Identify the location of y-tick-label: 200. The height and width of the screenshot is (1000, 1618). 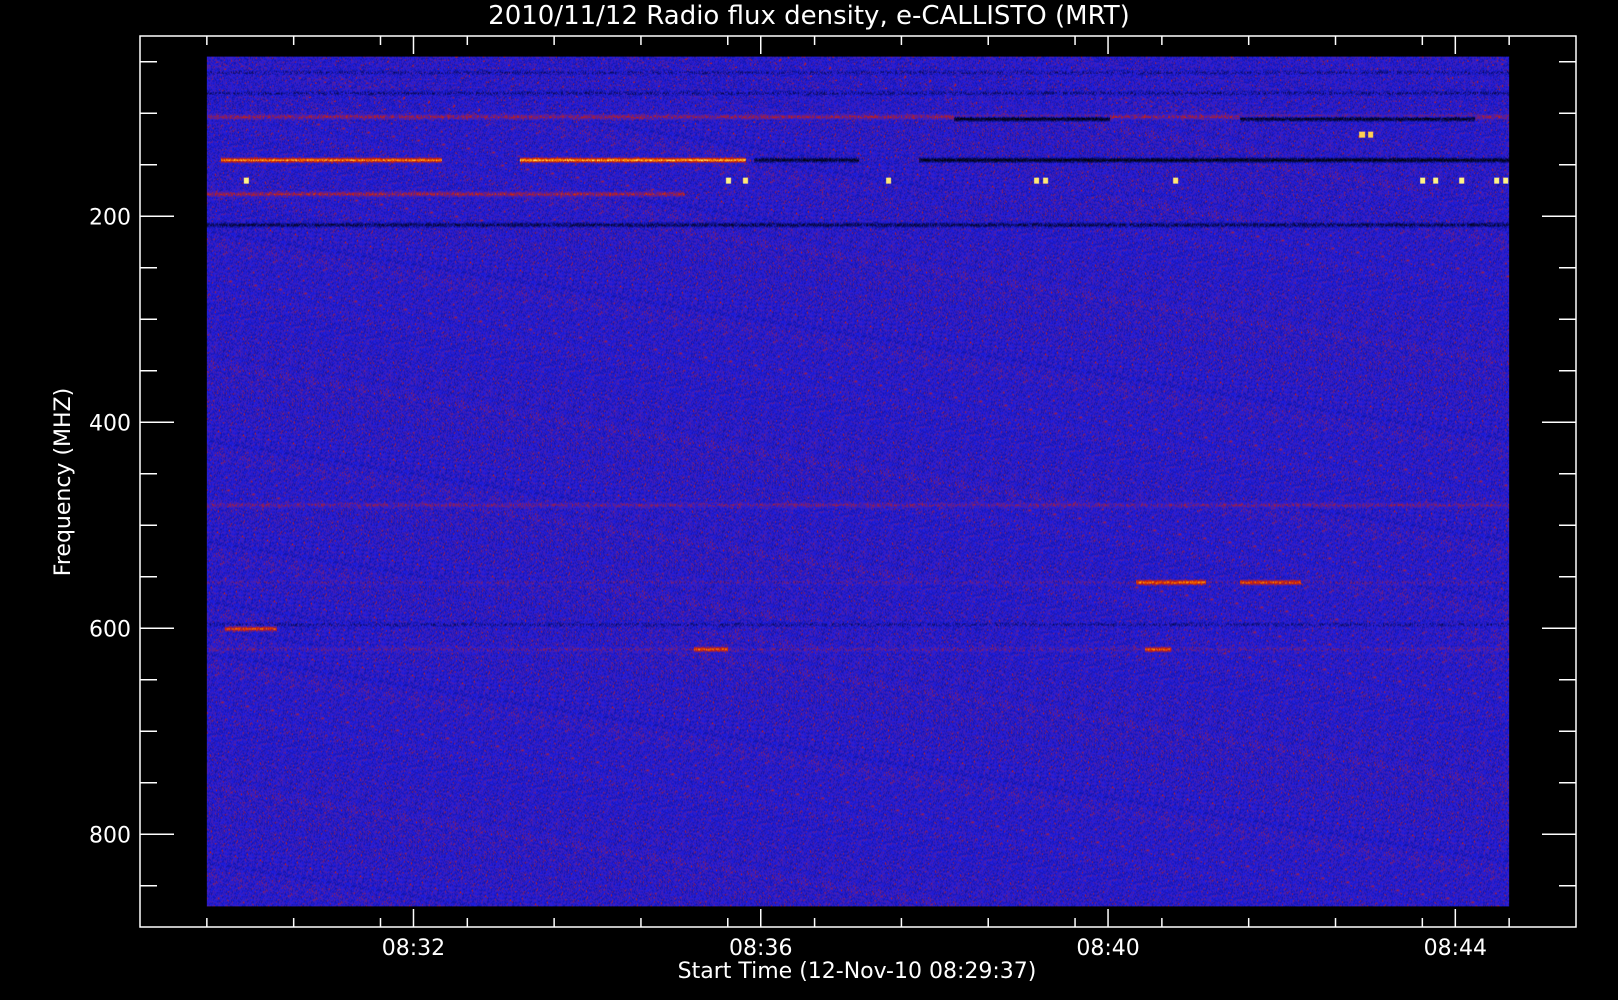
(110, 217).